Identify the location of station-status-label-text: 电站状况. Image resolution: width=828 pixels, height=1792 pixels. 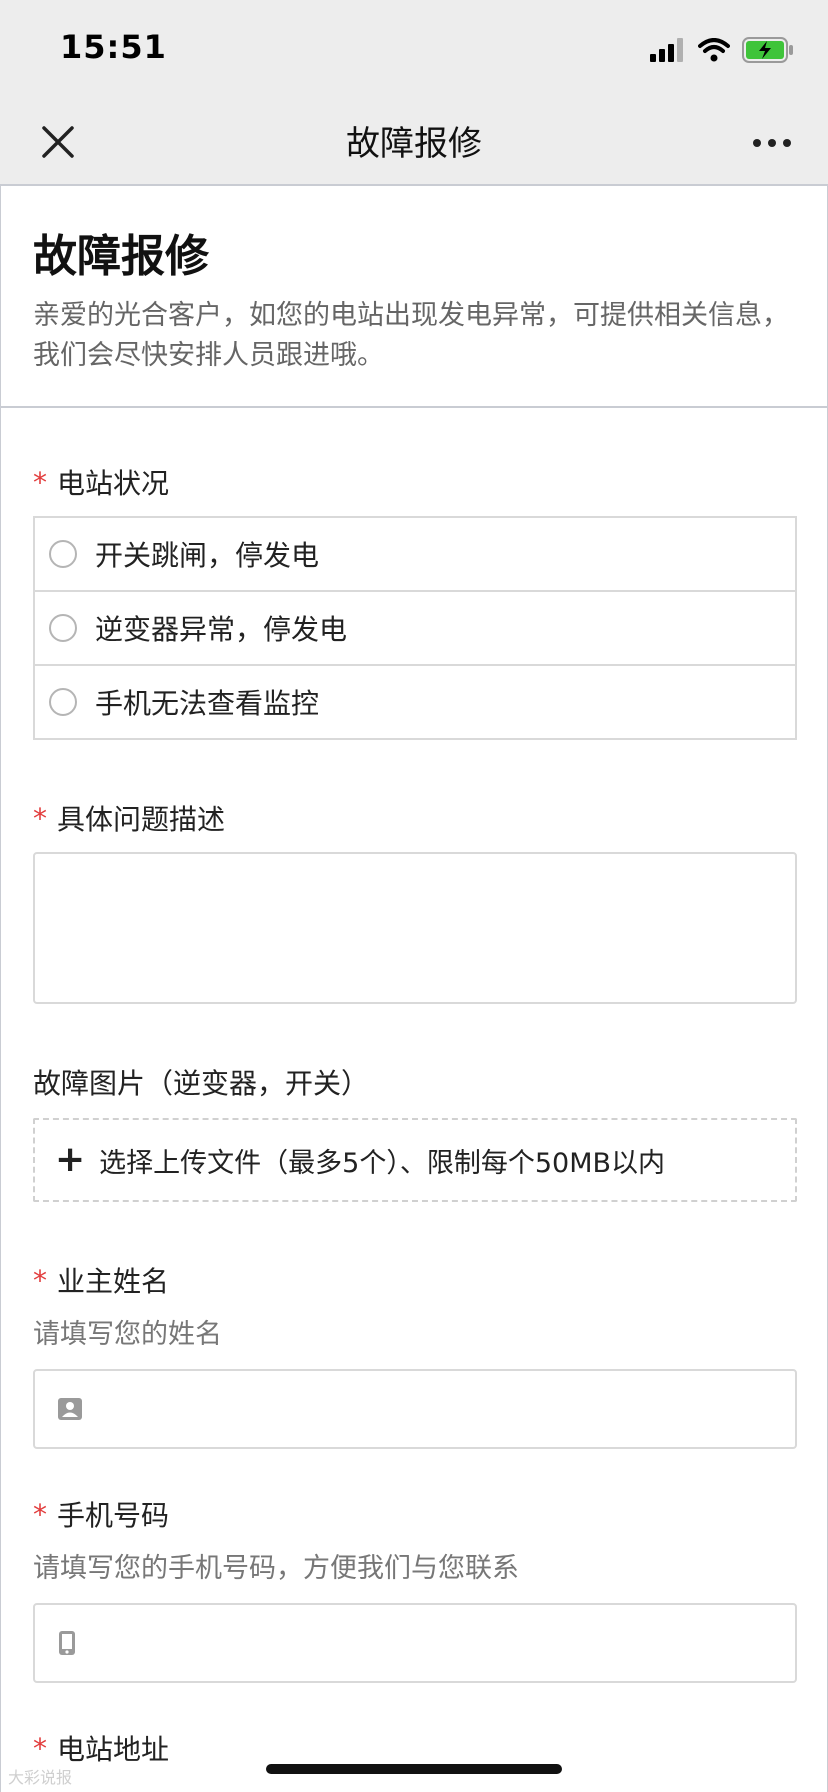
(113, 483).